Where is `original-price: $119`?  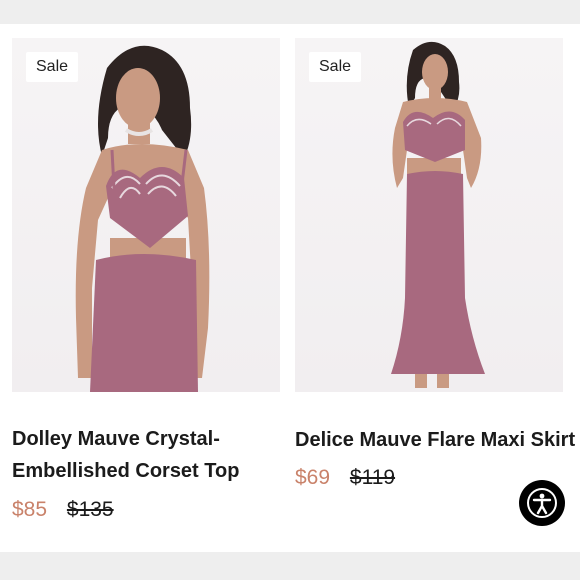 original-price: $119 is located at coordinates (372, 477).